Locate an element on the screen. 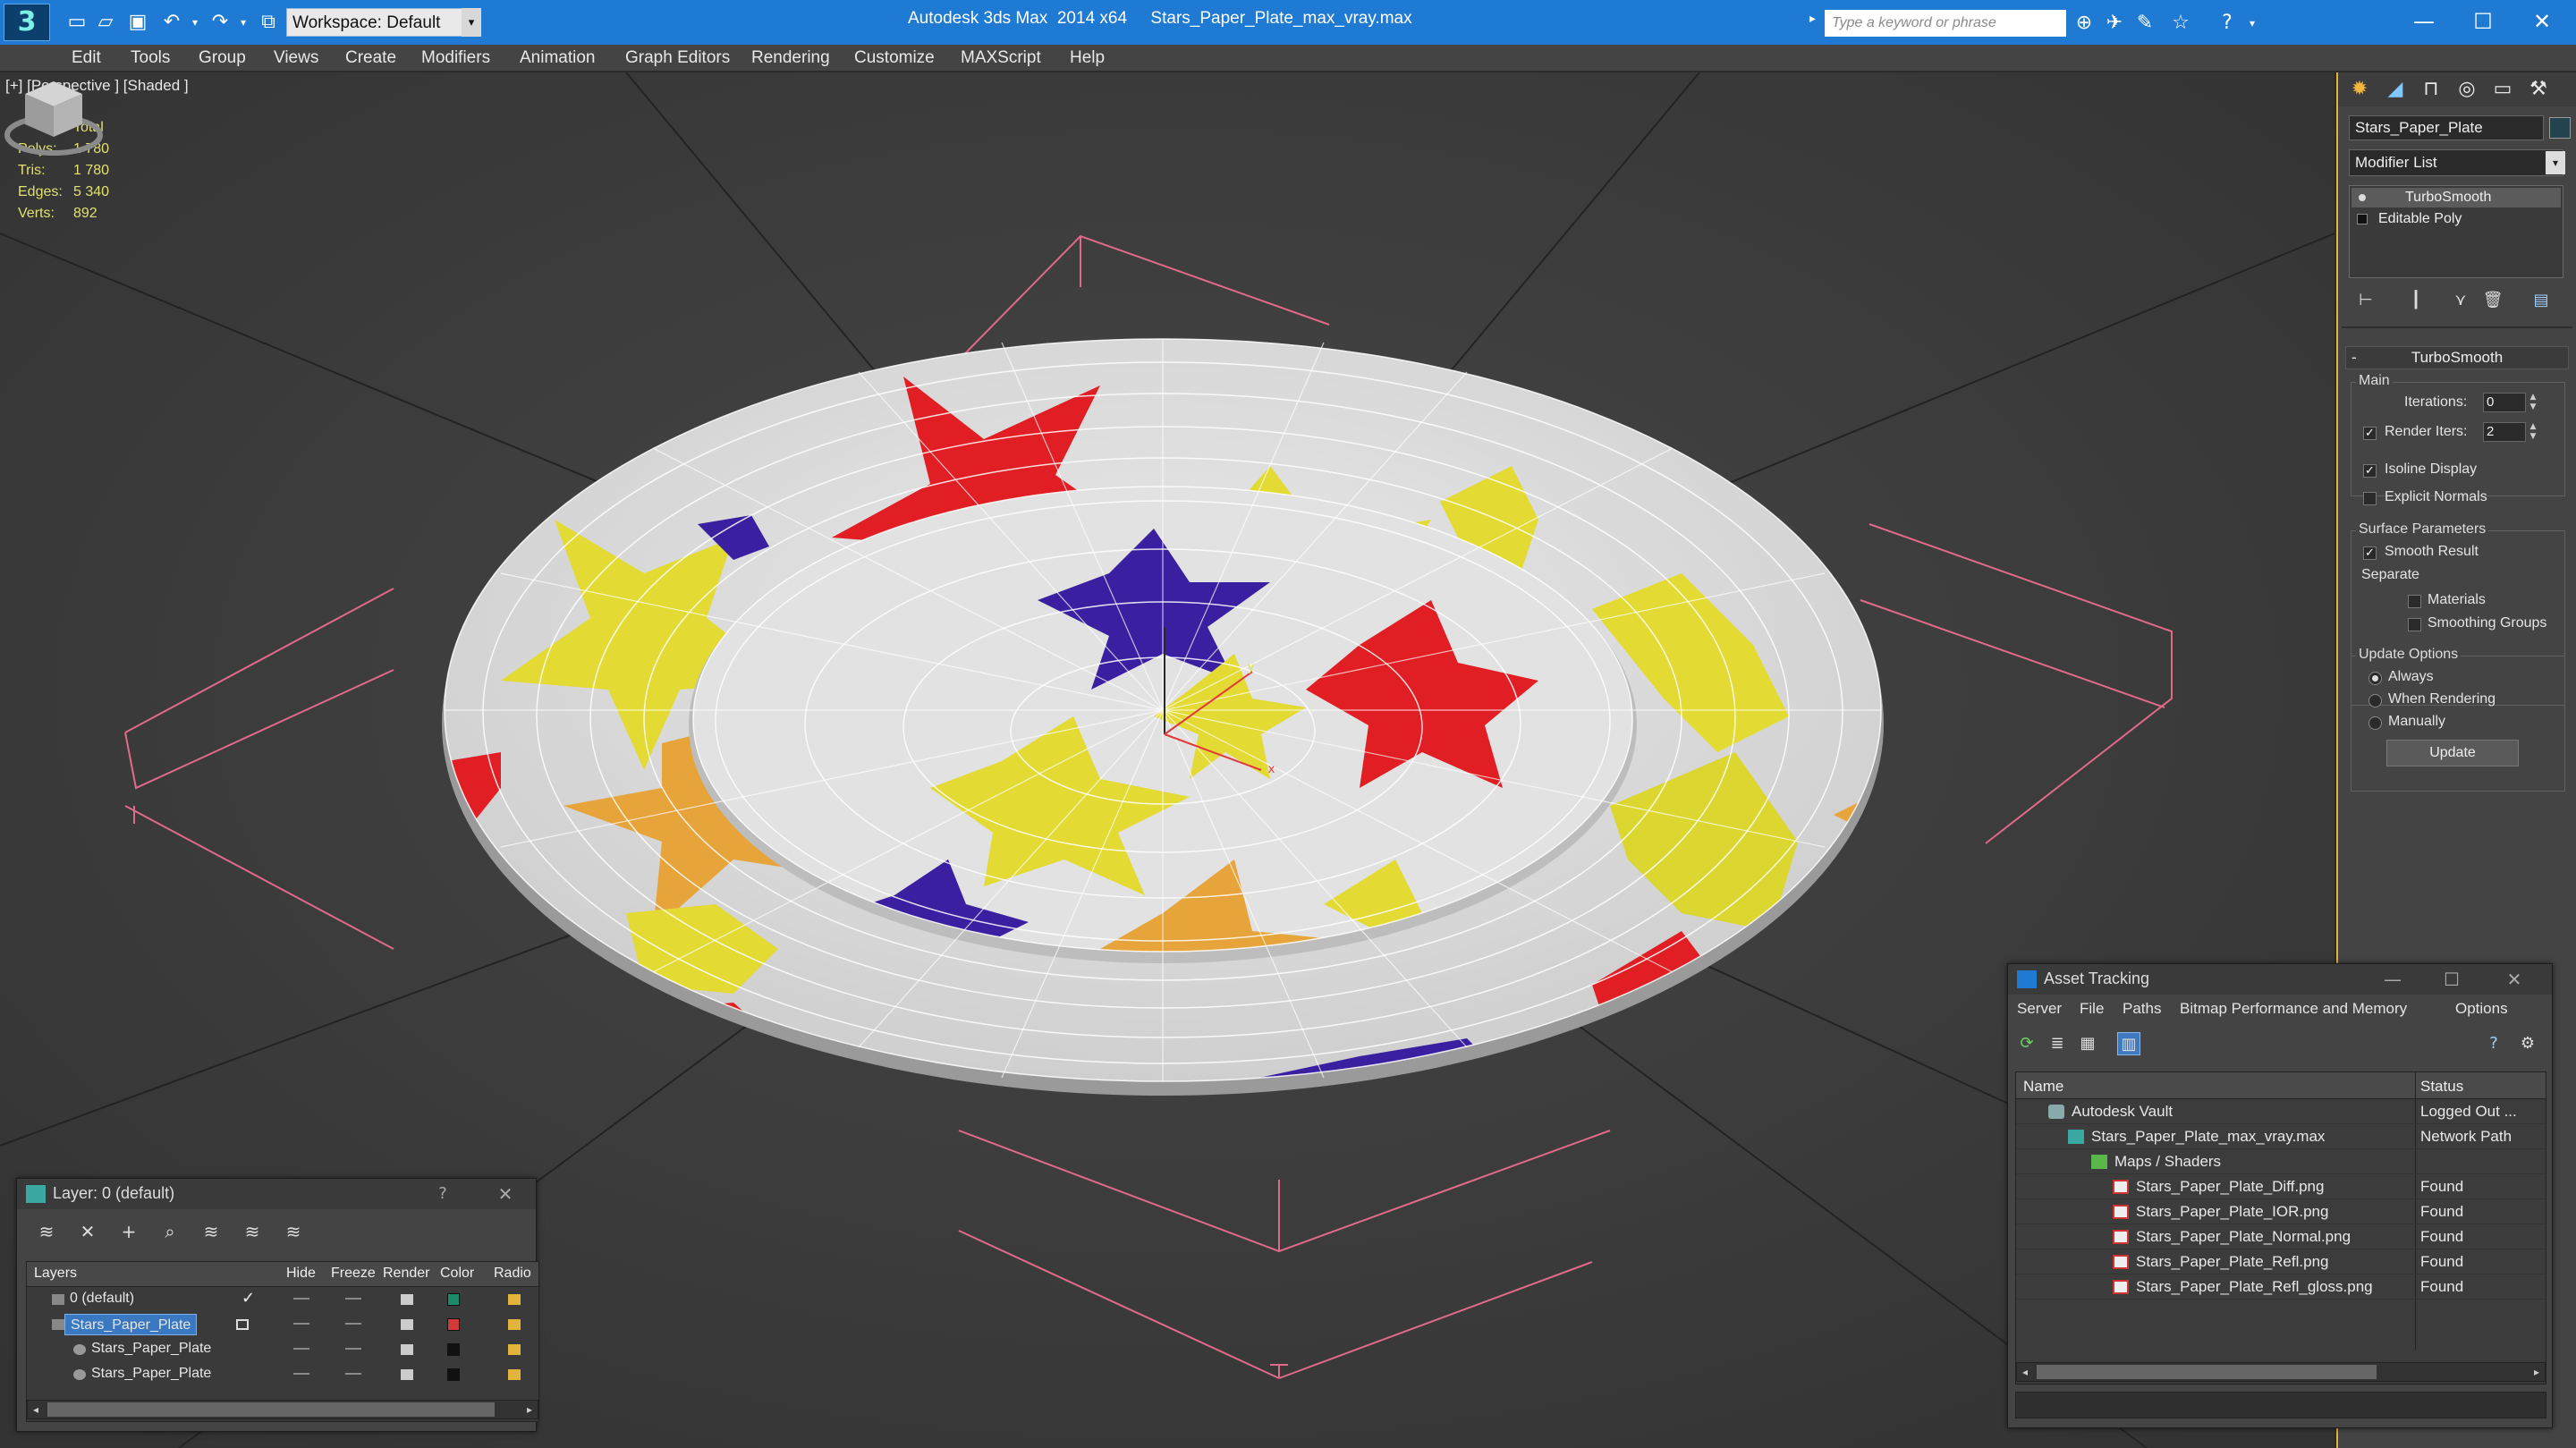 The image size is (2576, 1448). binoculars-icon: ⊕ is located at coordinates (2084, 23).